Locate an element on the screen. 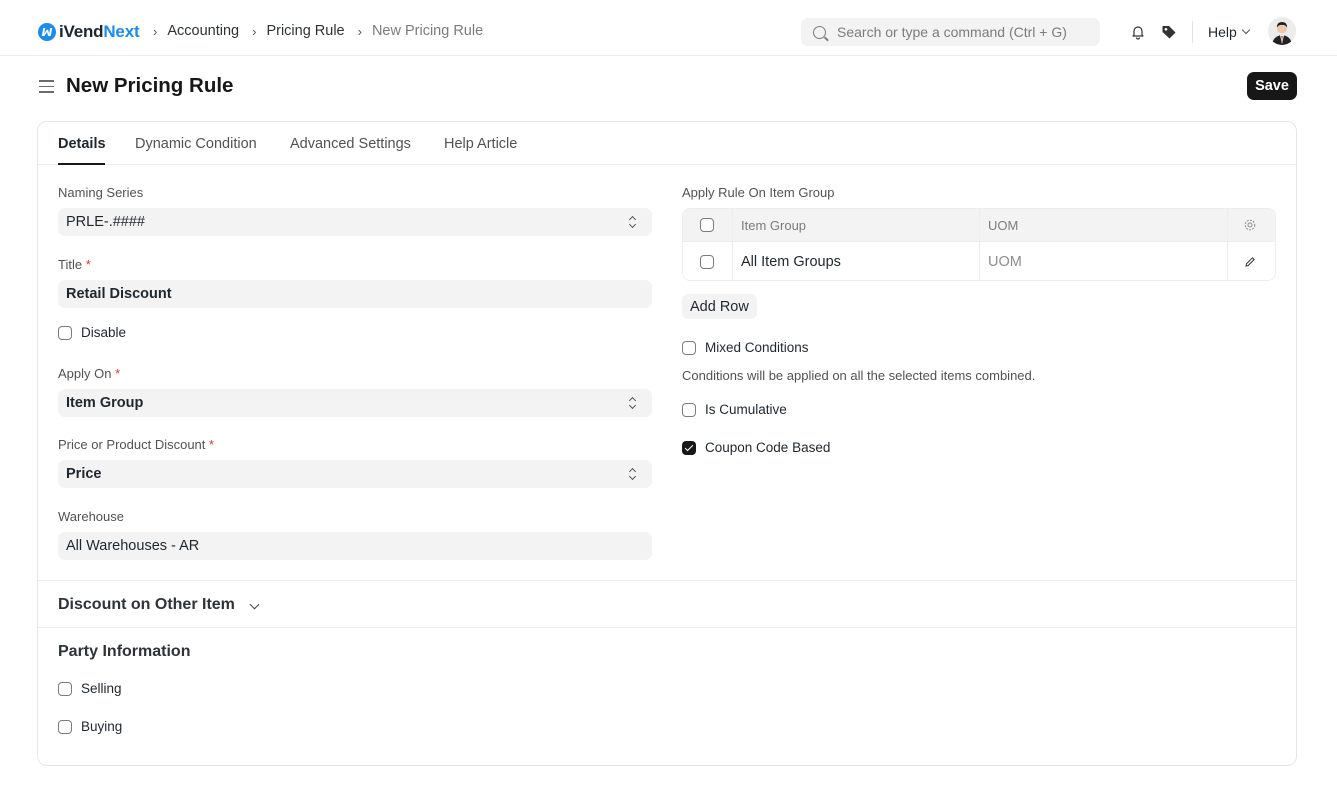 This screenshot has height=794, width=1337. apply-on-select: Item Group is located at coordinates (355, 403).